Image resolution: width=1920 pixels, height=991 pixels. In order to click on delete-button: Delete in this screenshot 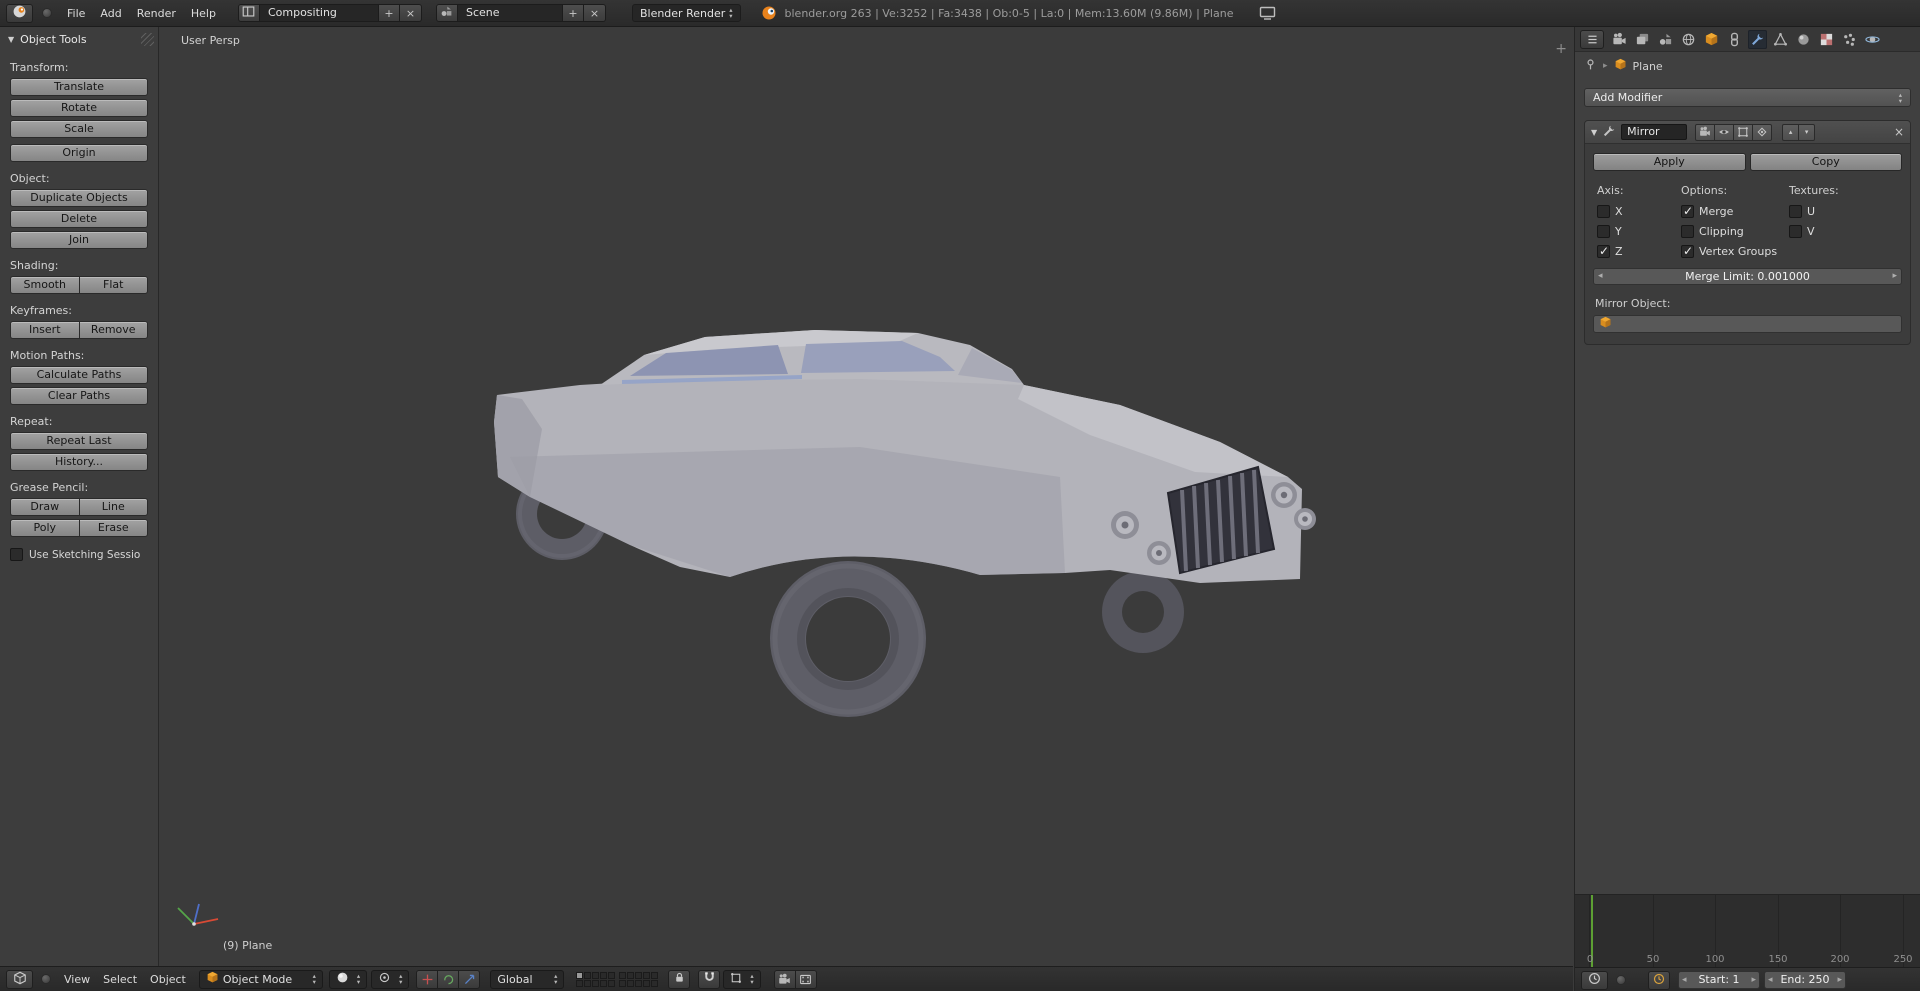, I will do `click(79, 219)`.